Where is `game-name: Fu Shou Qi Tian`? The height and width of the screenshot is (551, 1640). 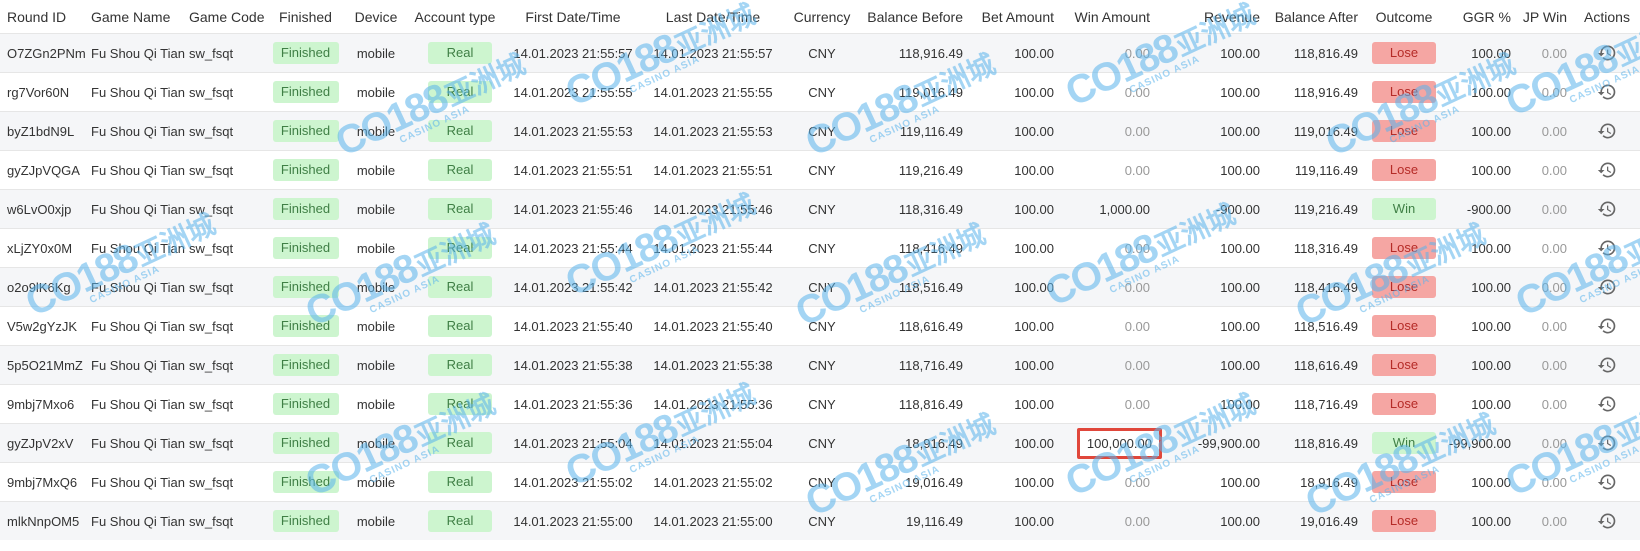
game-name: Fu Shou Qi Tian is located at coordinates (134, 287).